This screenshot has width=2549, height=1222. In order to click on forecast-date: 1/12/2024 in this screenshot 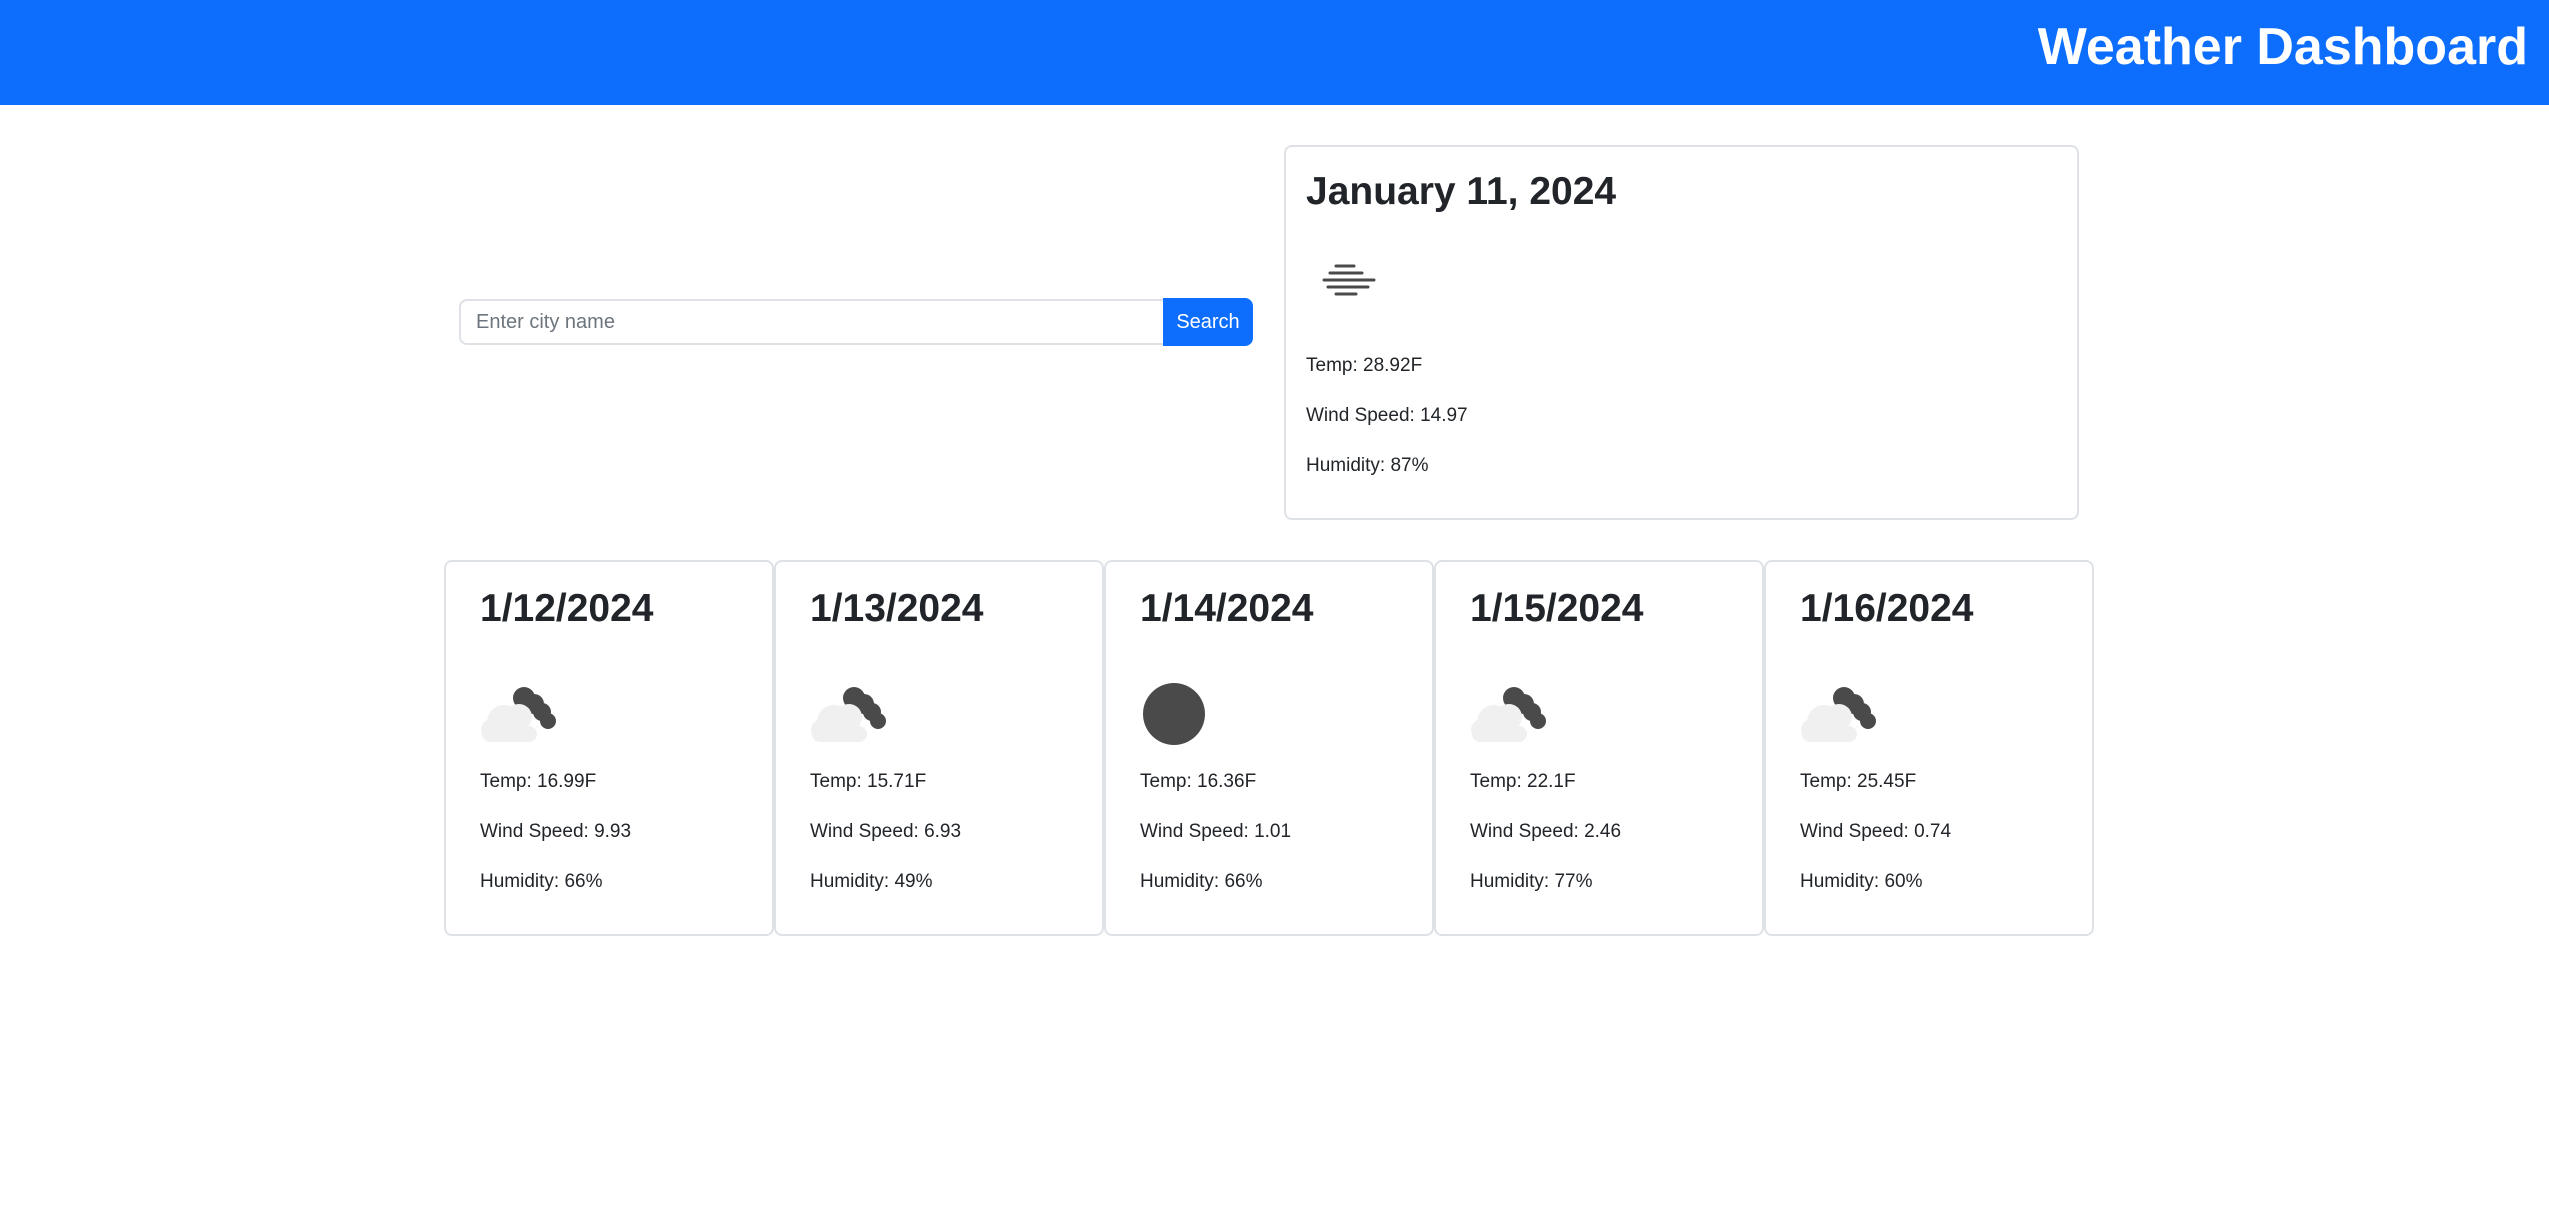, I will do `click(567, 608)`.